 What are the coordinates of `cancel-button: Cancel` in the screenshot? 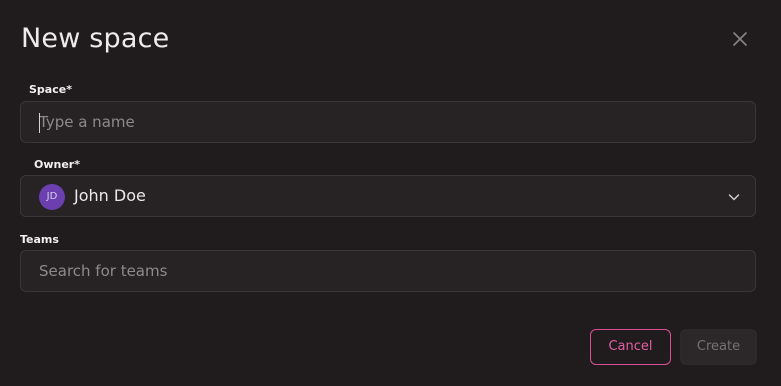 It's located at (630, 347).